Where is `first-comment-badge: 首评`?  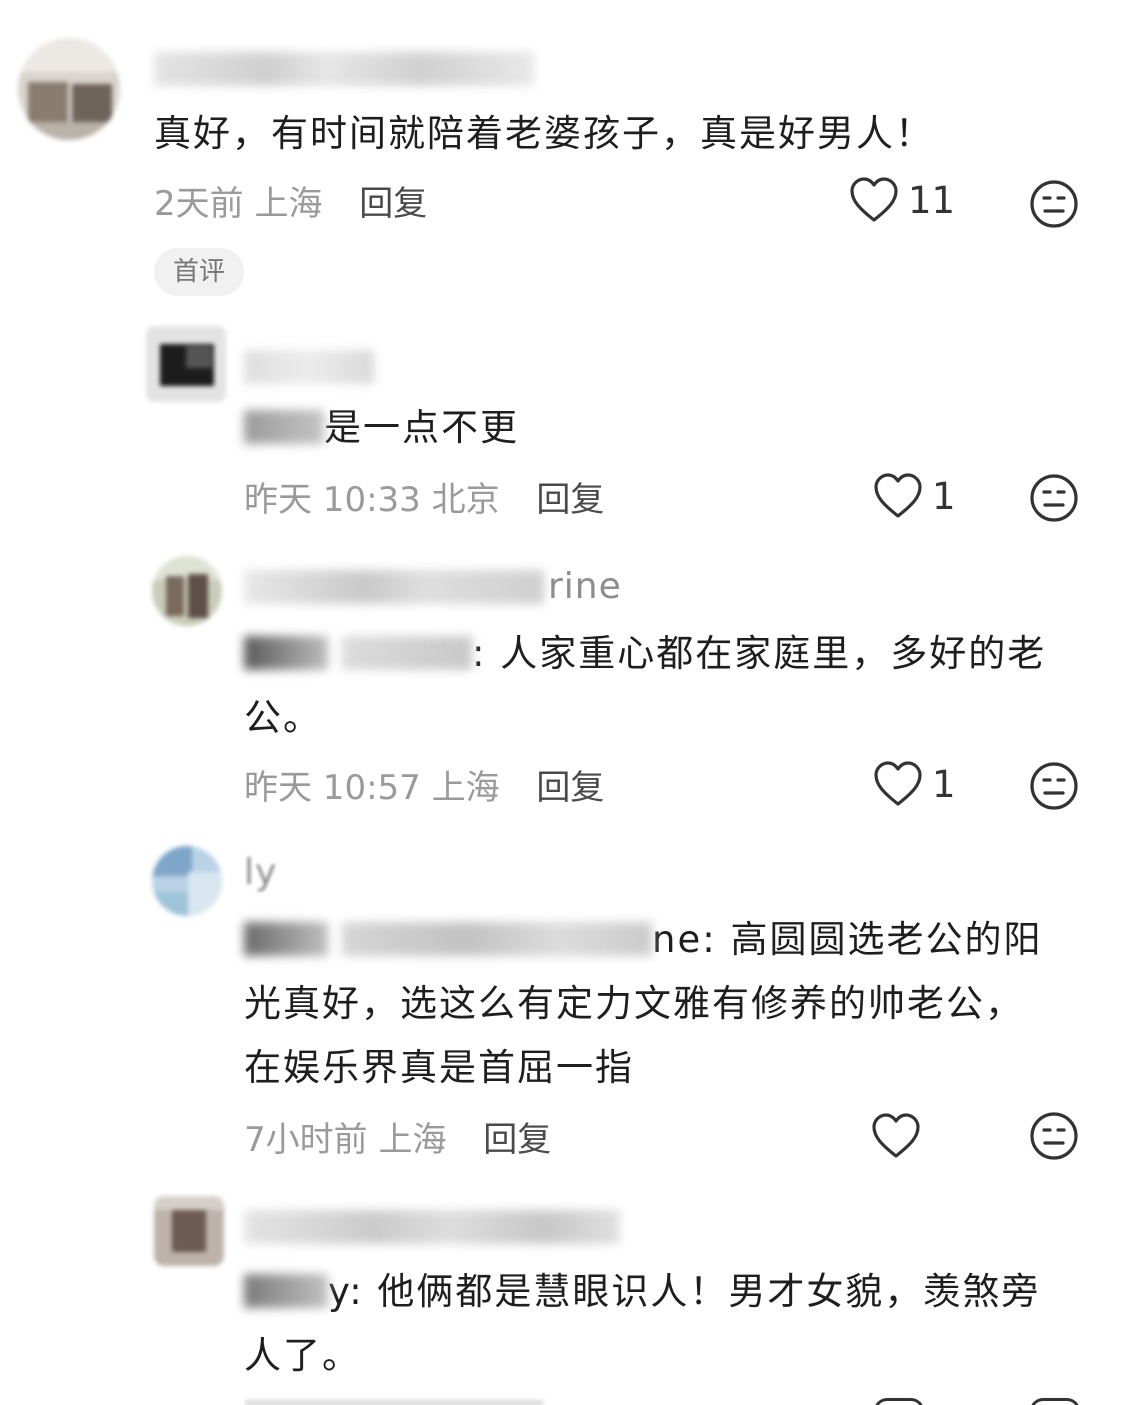 first-comment-badge: 首评 is located at coordinates (199, 272).